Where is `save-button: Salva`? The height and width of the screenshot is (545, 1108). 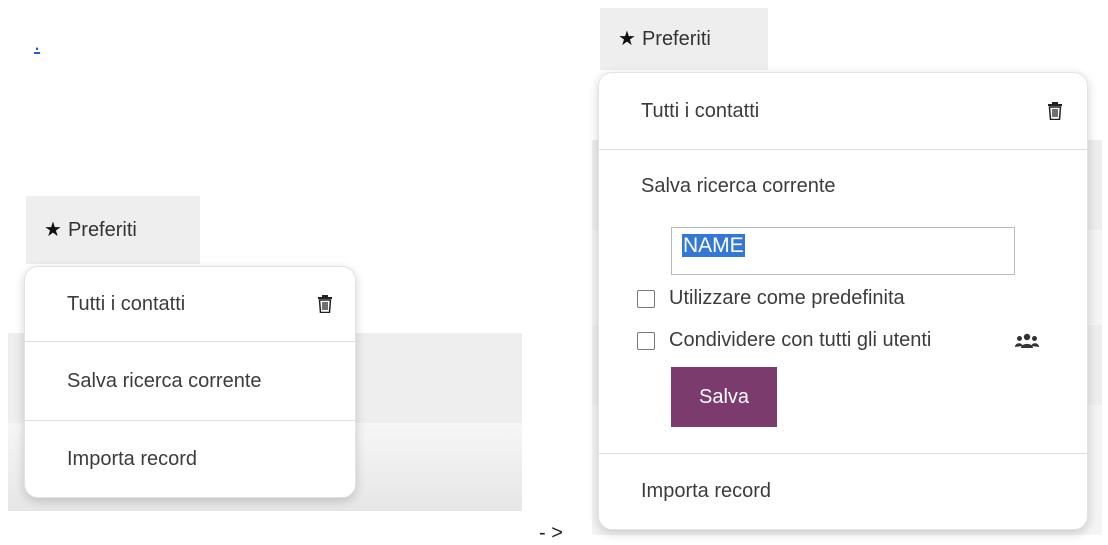
save-button: Salva is located at coordinates (724, 397).